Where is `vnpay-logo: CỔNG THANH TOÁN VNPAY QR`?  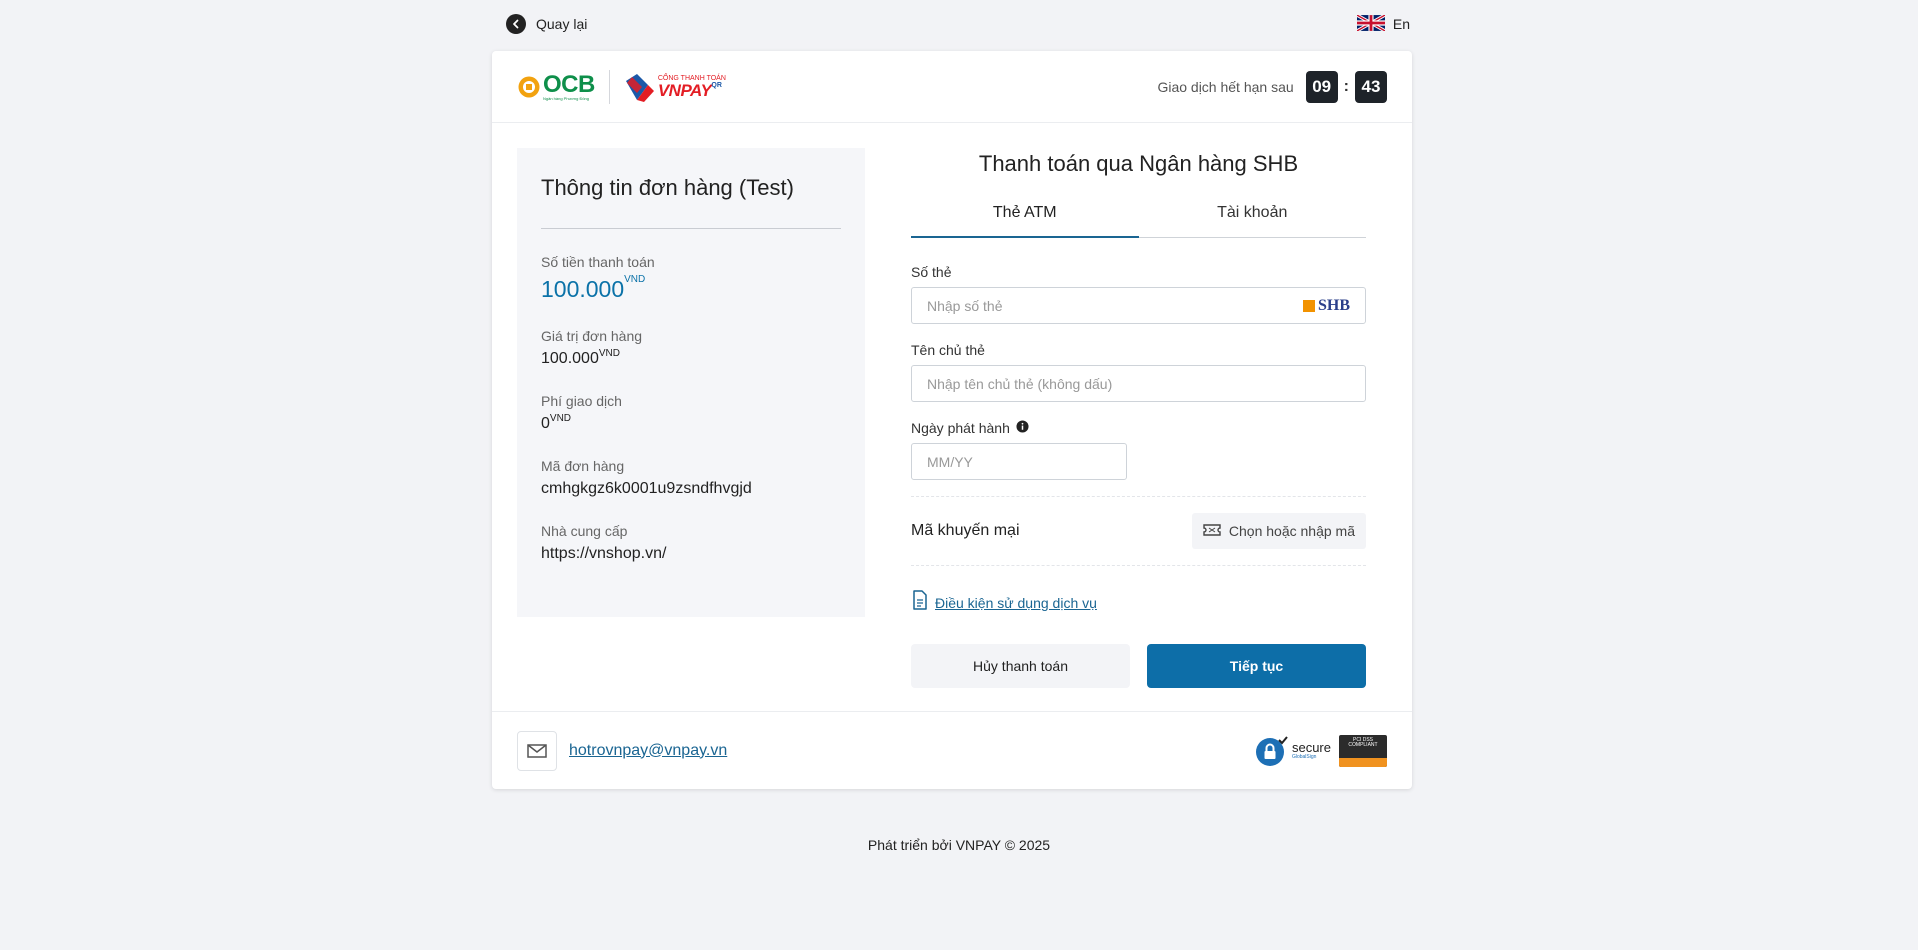
vnpay-logo: CỔNG THANH TOÁN VNPAY QR is located at coordinates (675, 87).